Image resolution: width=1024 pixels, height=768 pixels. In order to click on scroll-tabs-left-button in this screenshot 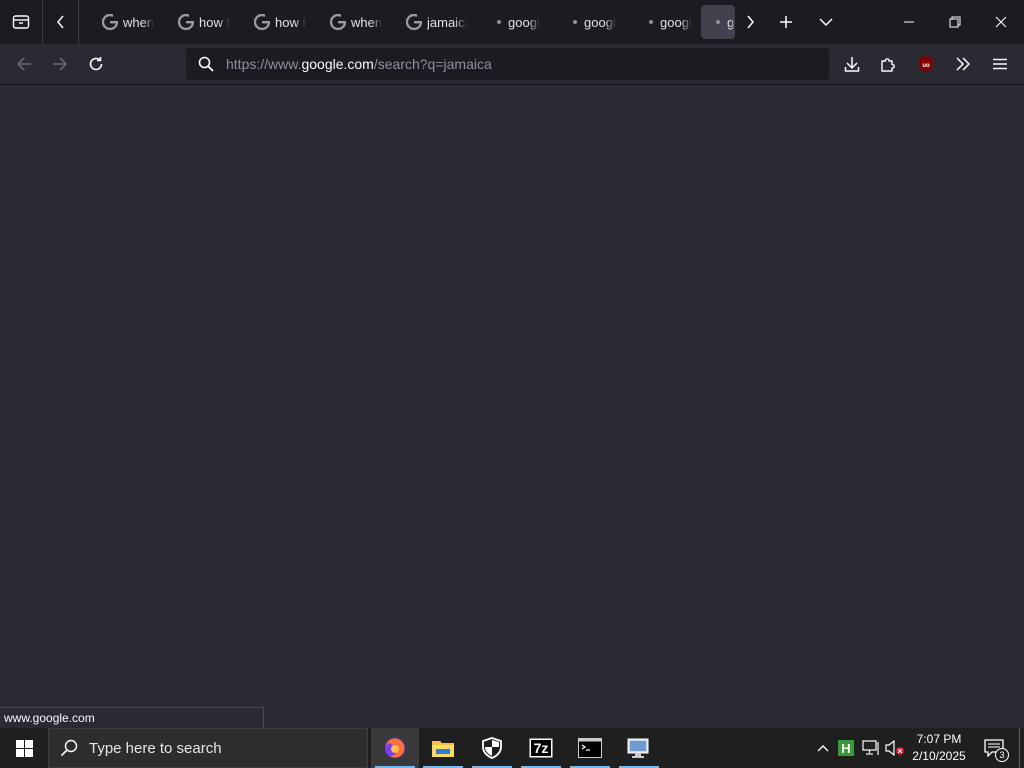, I will do `click(61, 22)`.